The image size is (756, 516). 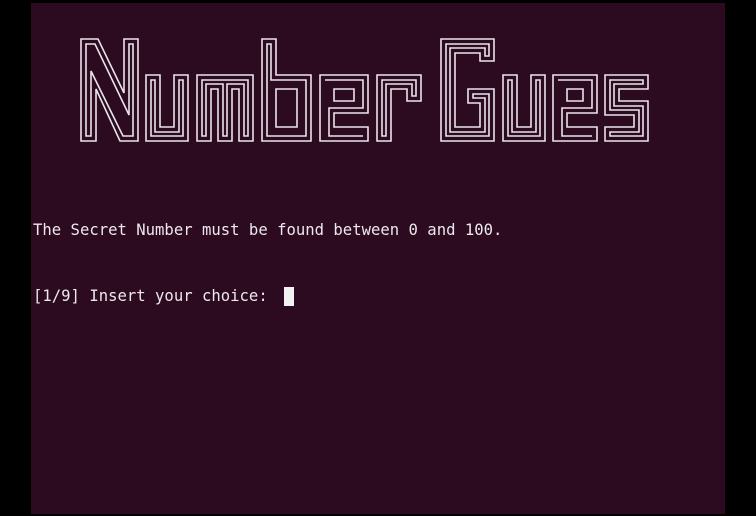 What do you see at coordinates (467, 90) in the screenshot?
I see `banner-letter-g` at bounding box center [467, 90].